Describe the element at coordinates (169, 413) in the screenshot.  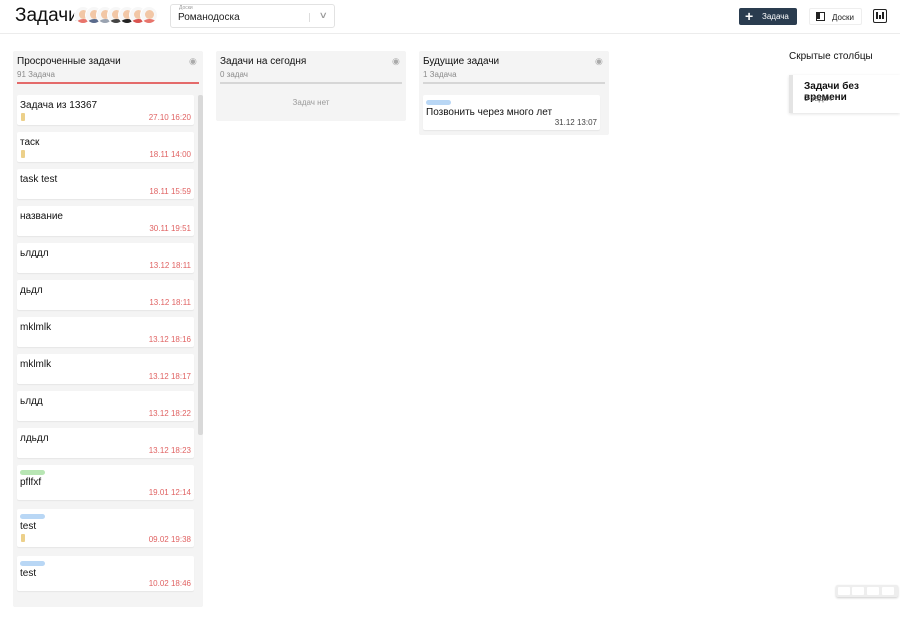
I see `task-due-date: 13.12 18:22` at that location.